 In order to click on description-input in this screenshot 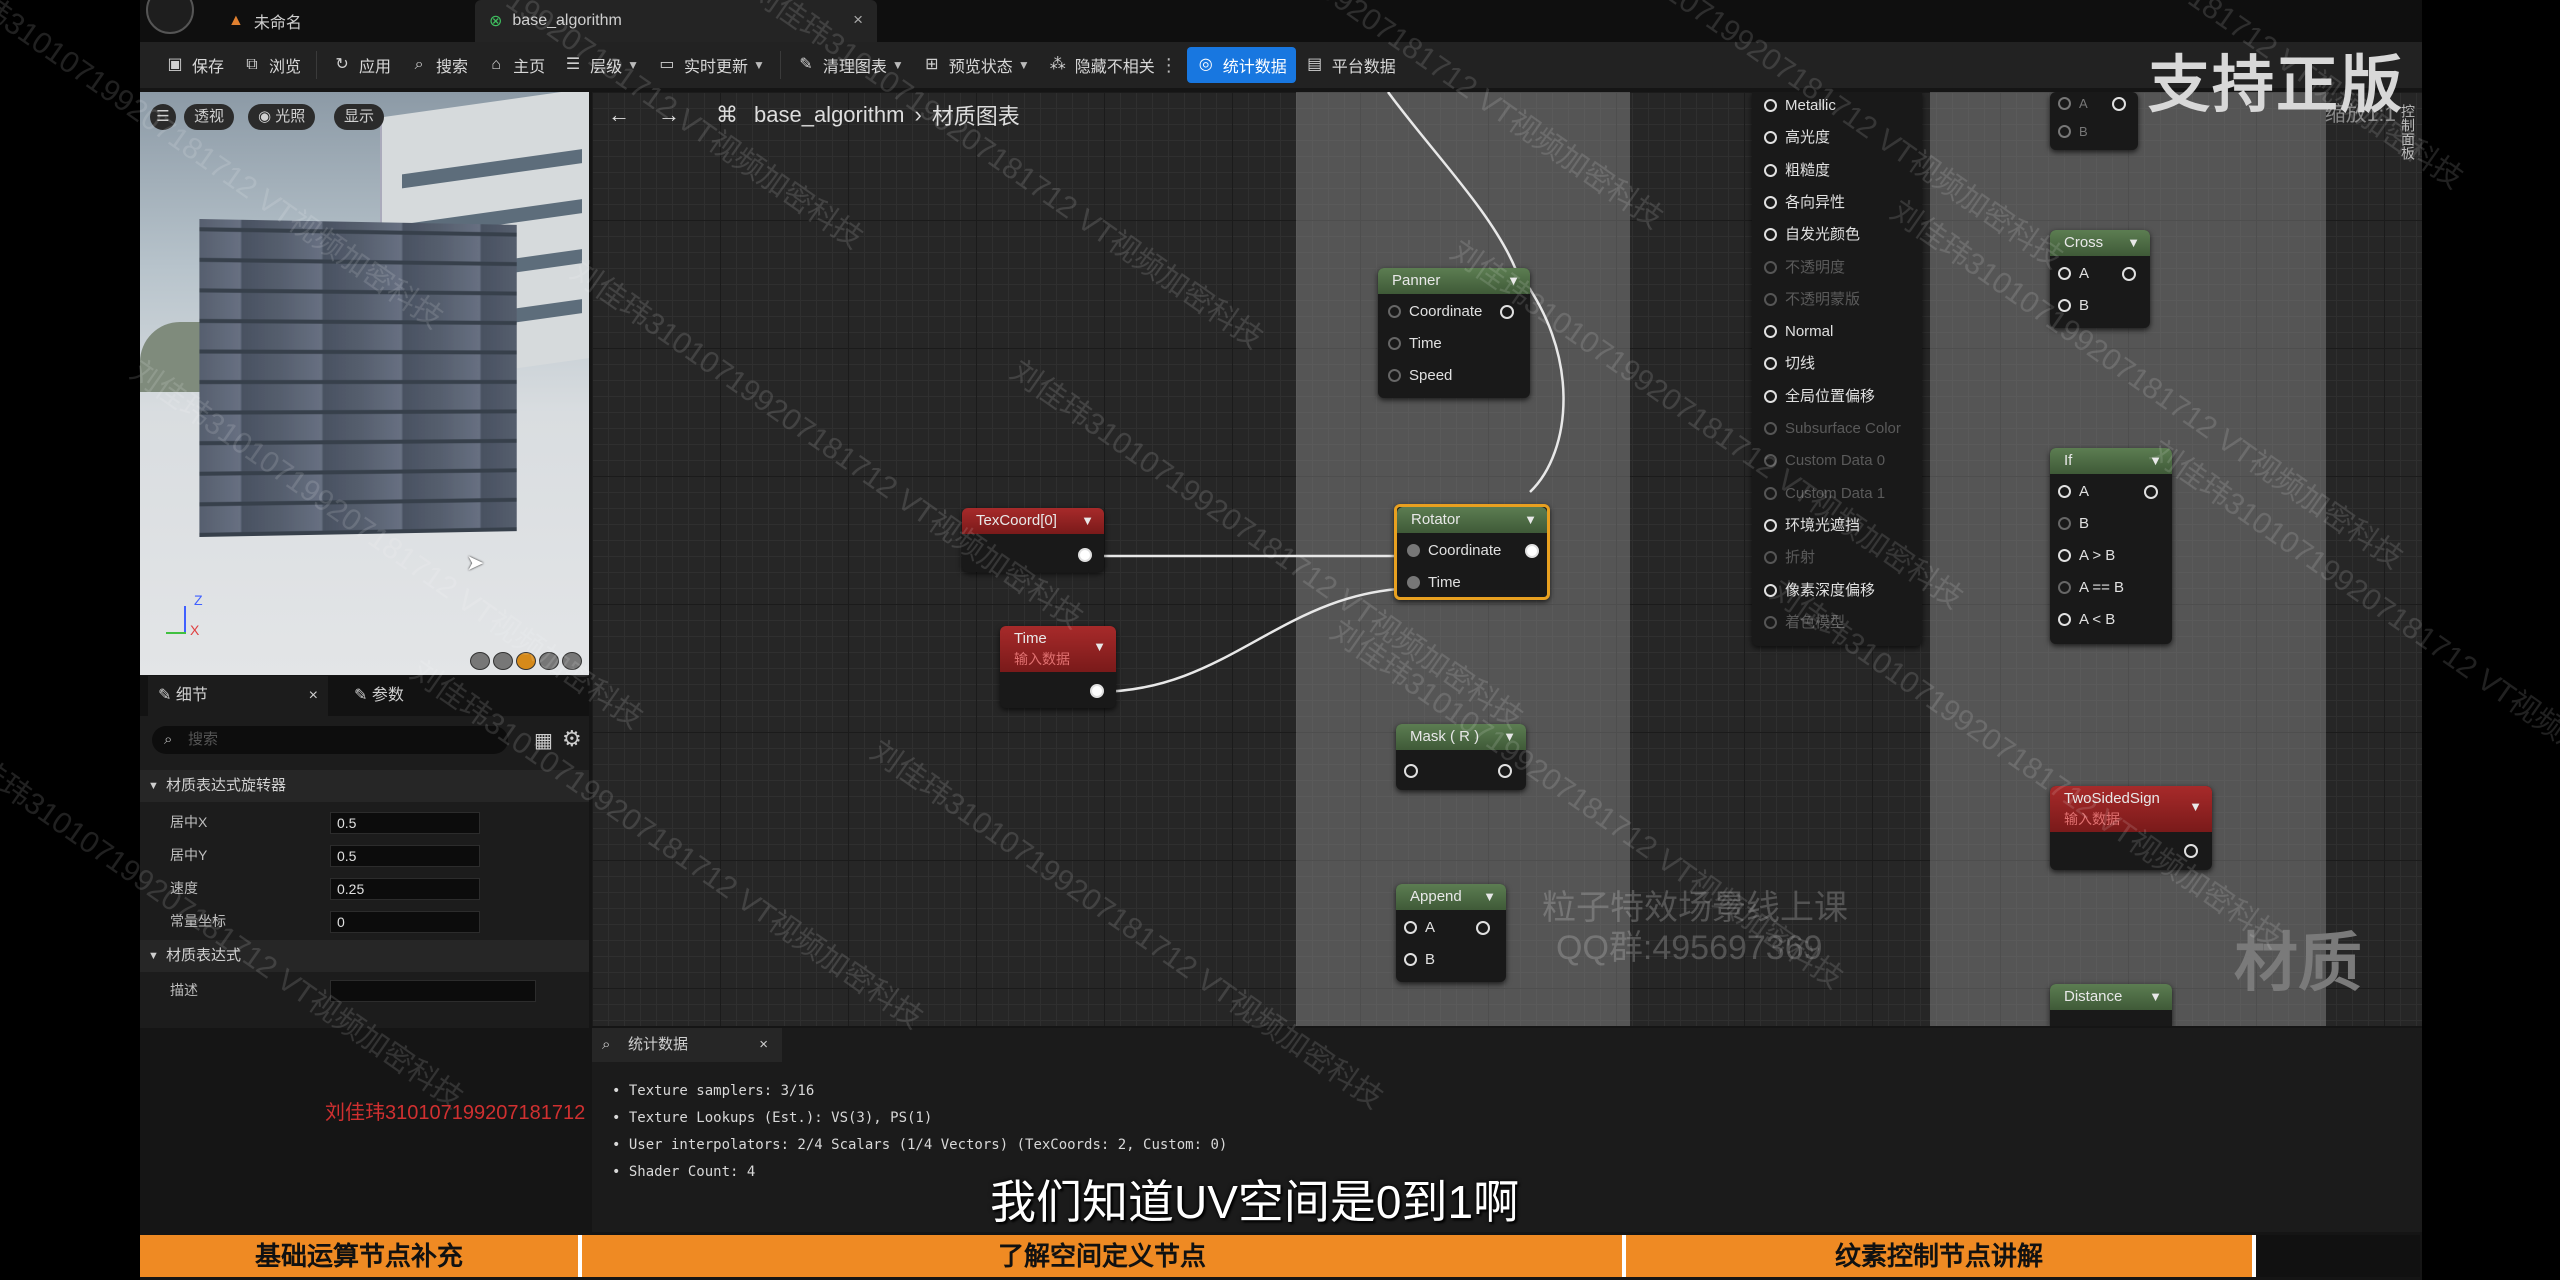, I will do `click(433, 991)`.